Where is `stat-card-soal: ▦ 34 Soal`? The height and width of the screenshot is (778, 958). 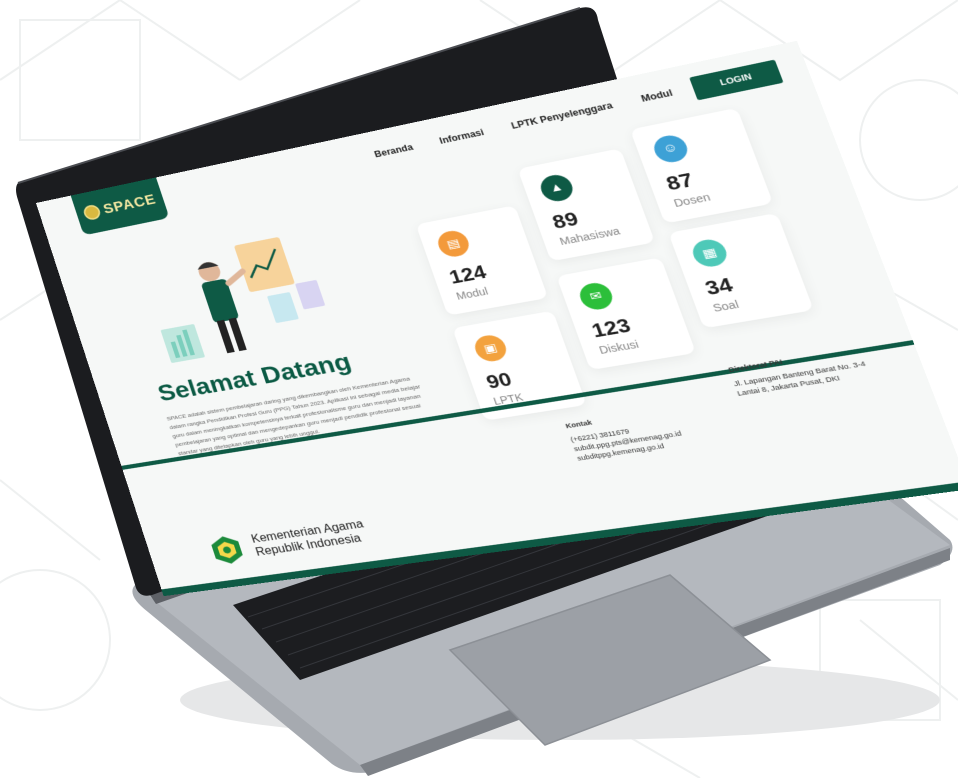
stat-card-soal: ▦ 34 Soal is located at coordinates (741, 270).